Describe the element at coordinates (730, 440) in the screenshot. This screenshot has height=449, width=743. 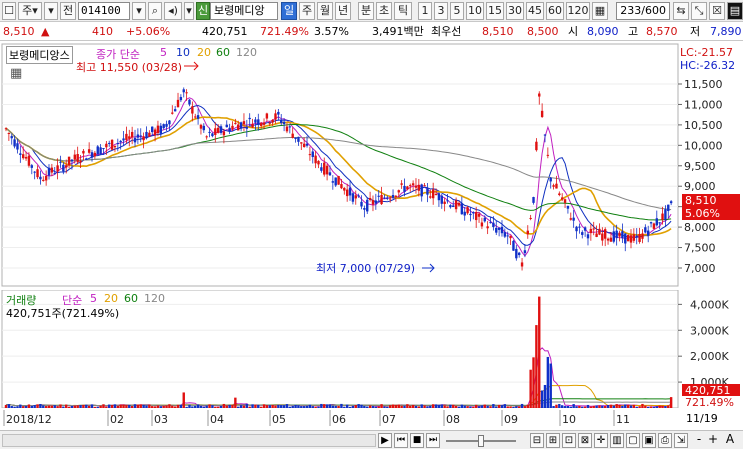
I see `font-icon: A` at that location.